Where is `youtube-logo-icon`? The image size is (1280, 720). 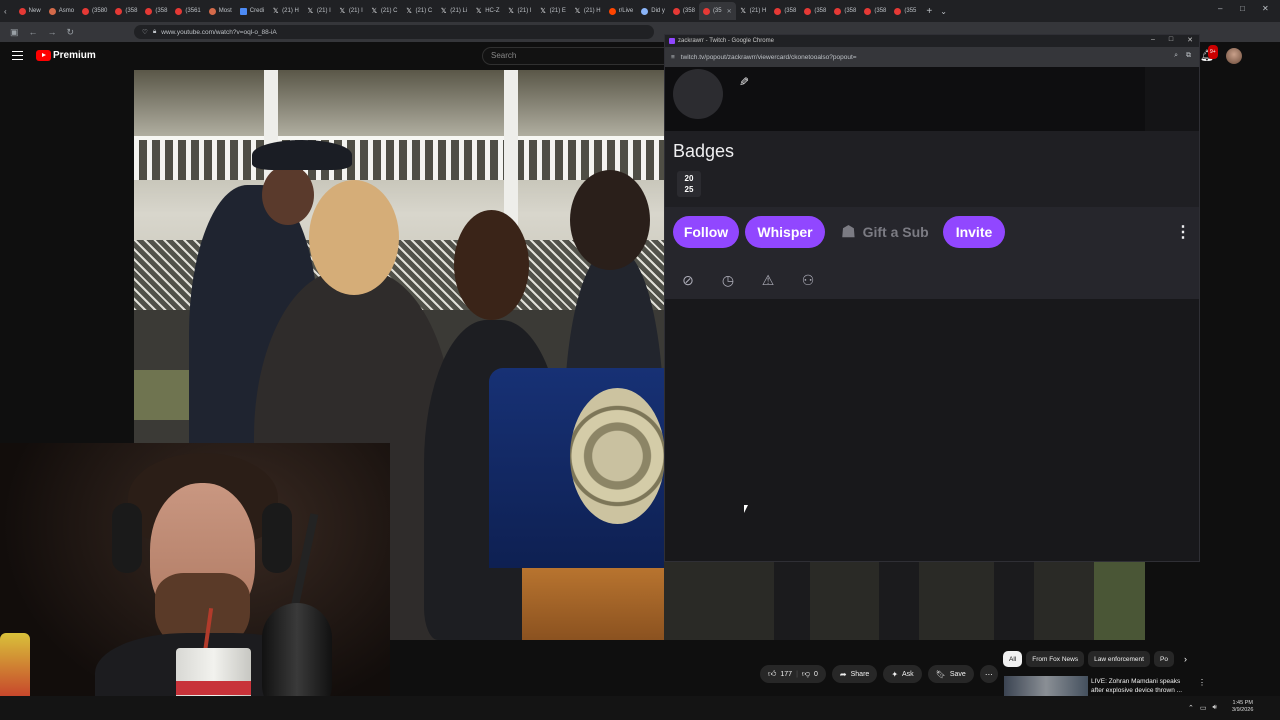 youtube-logo-icon is located at coordinates (43, 55).